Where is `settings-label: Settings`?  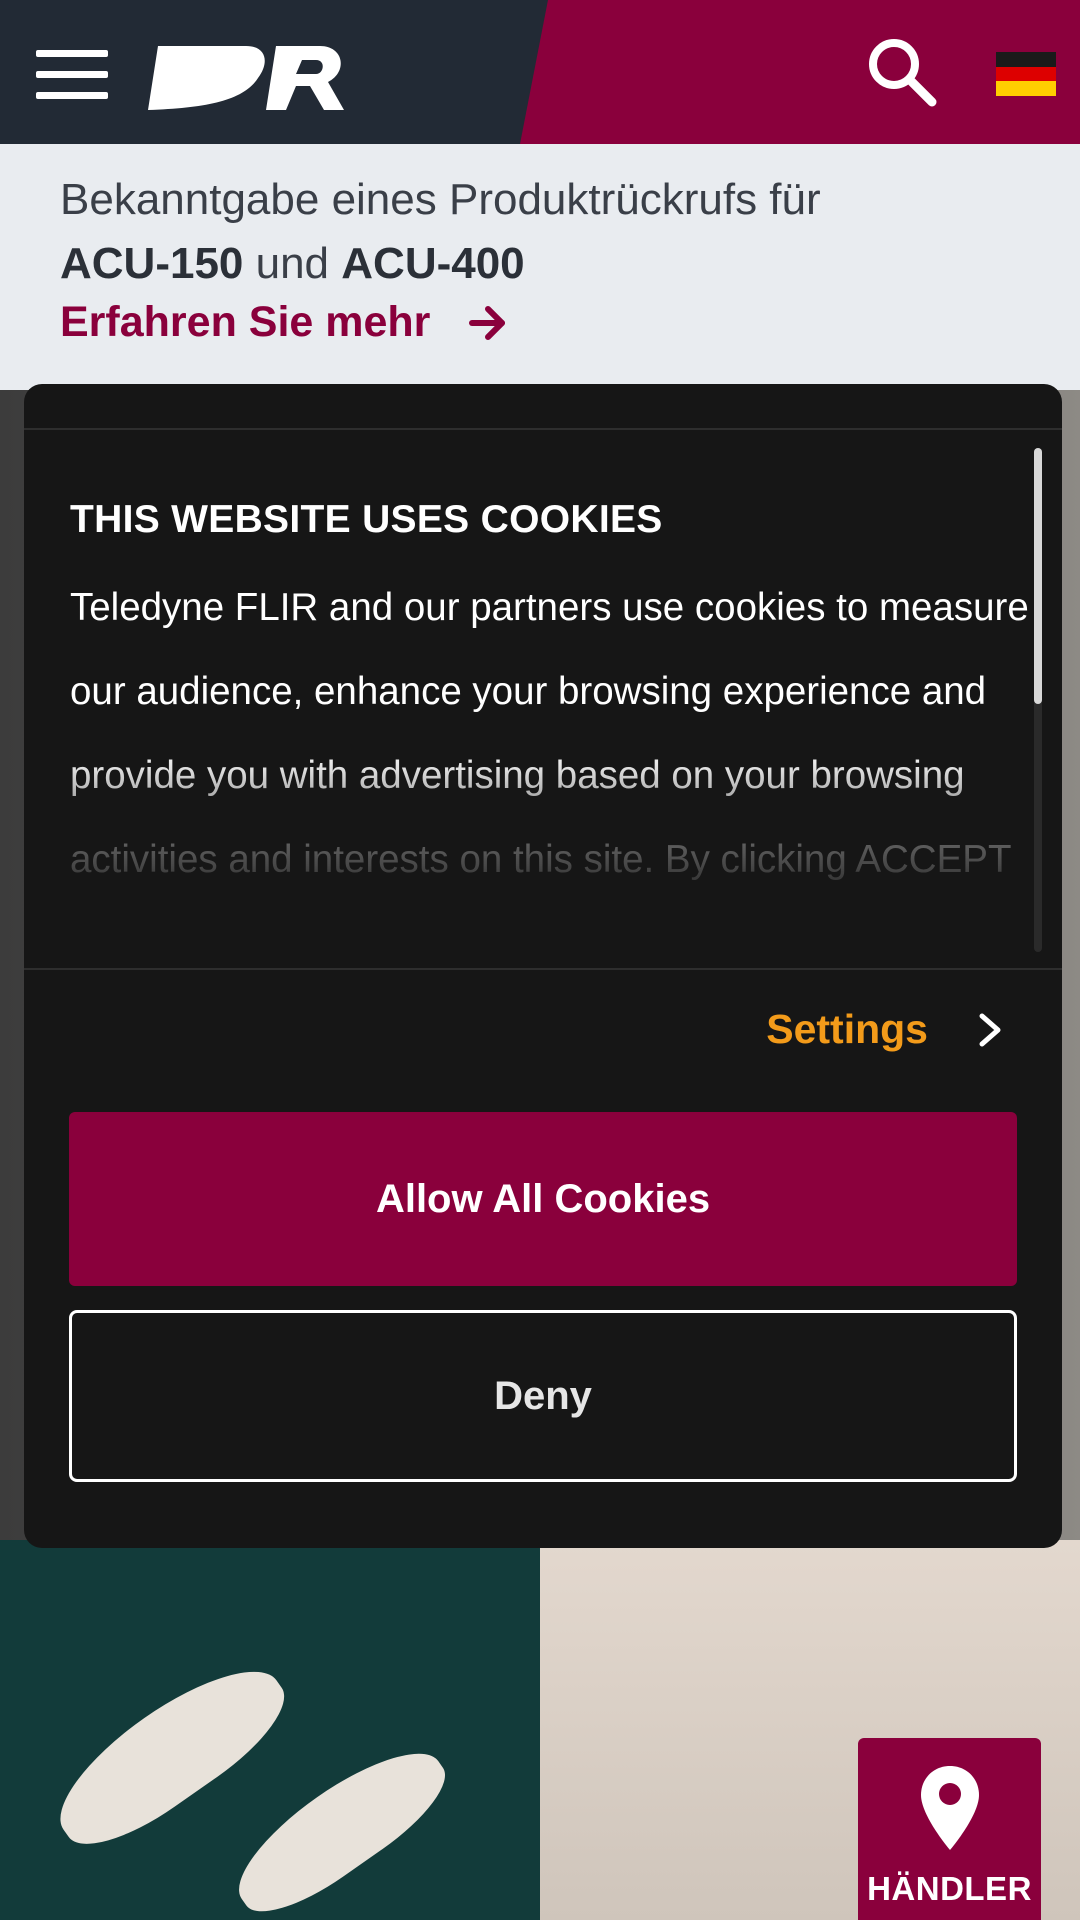
settings-label: Settings is located at coordinates (847, 1029).